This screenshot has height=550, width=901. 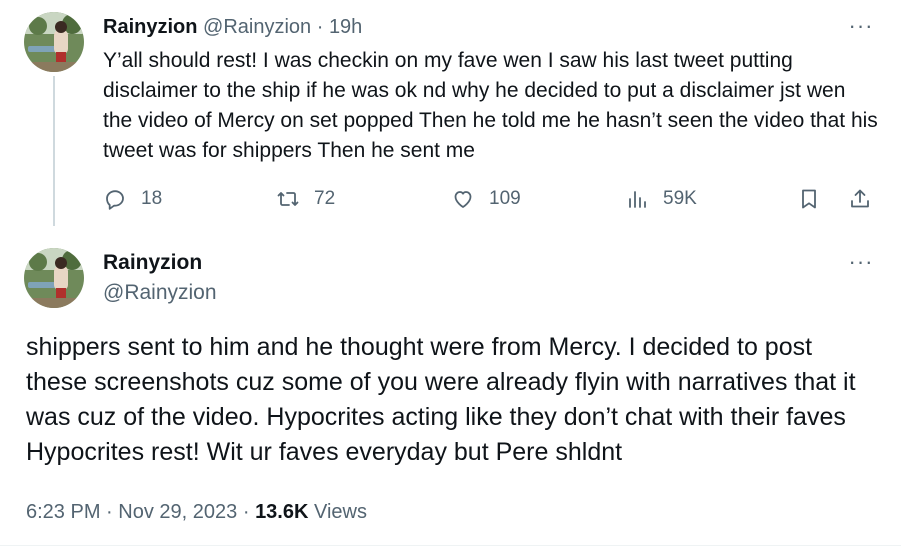 What do you see at coordinates (680, 198) in the screenshot?
I see `views-count: 59K` at bounding box center [680, 198].